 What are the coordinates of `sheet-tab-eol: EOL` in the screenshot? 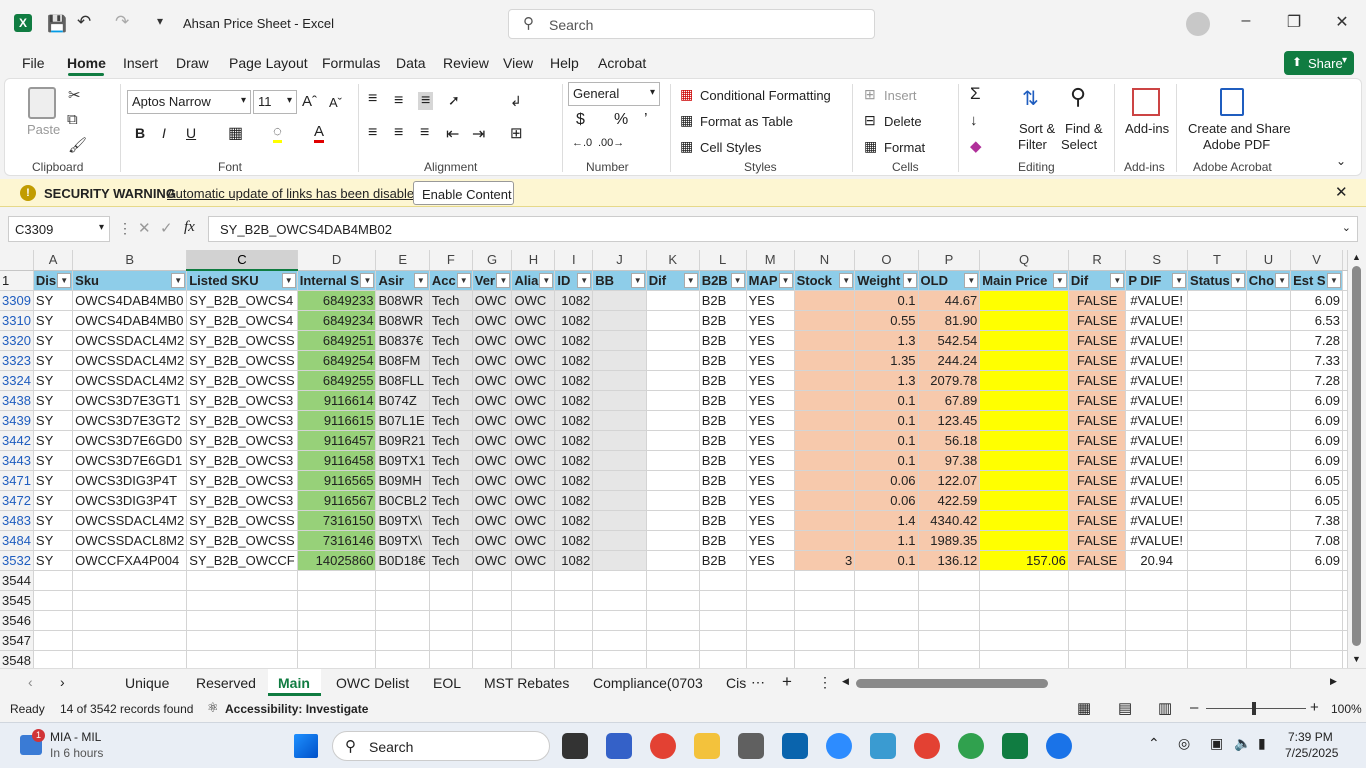 It's located at (447, 683).